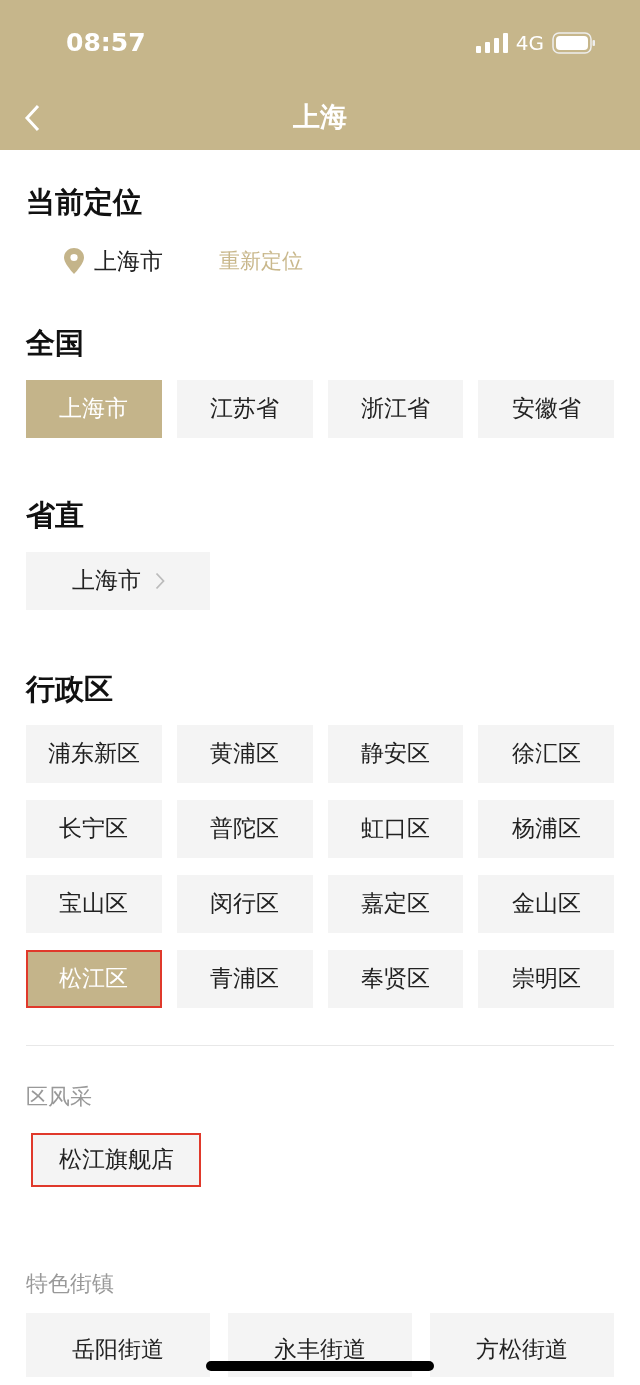 This screenshot has height=1385, width=640. What do you see at coordinates (546, 903) in the screenshot?
I see `option-chip: 金山区` at bounding box center [546, 903].